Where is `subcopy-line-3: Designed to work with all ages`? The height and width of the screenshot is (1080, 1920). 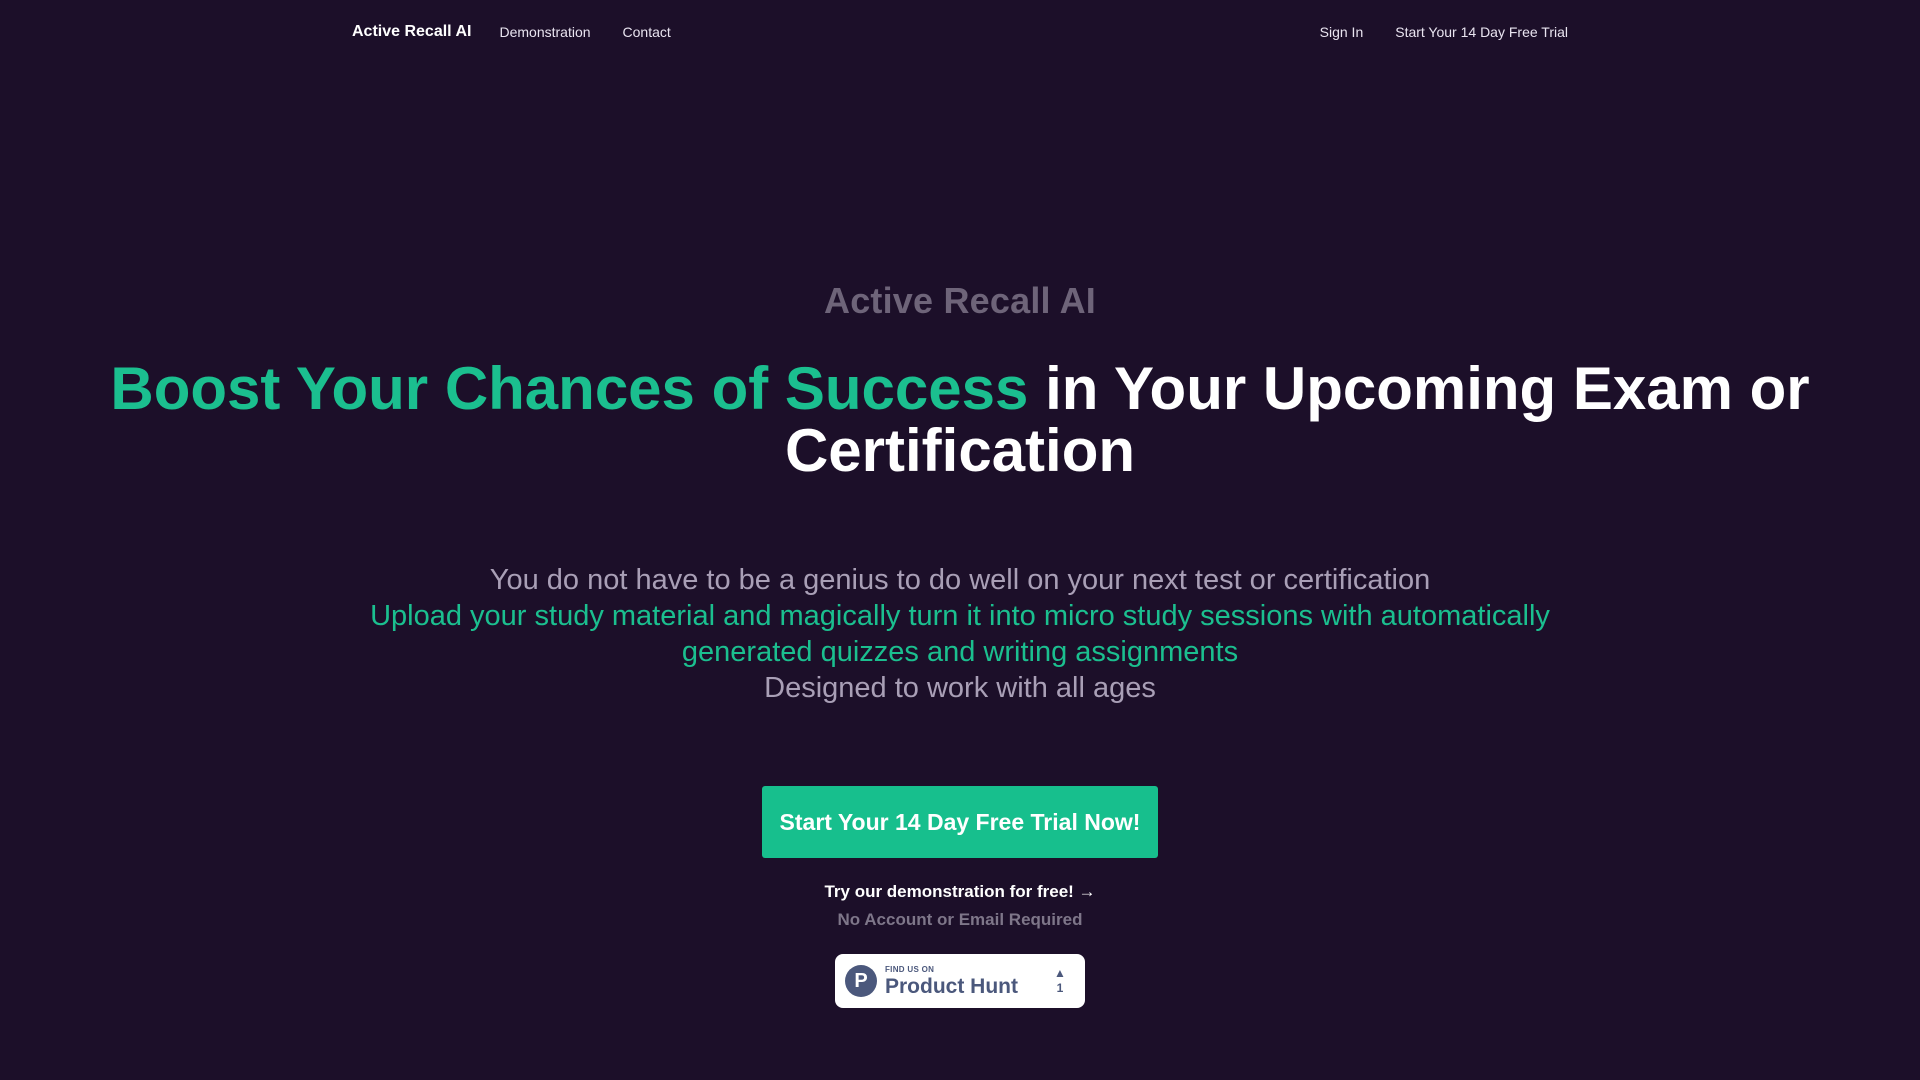 subcopy-line-3: Designed to work with all ages is located at coordinates (960, 688).